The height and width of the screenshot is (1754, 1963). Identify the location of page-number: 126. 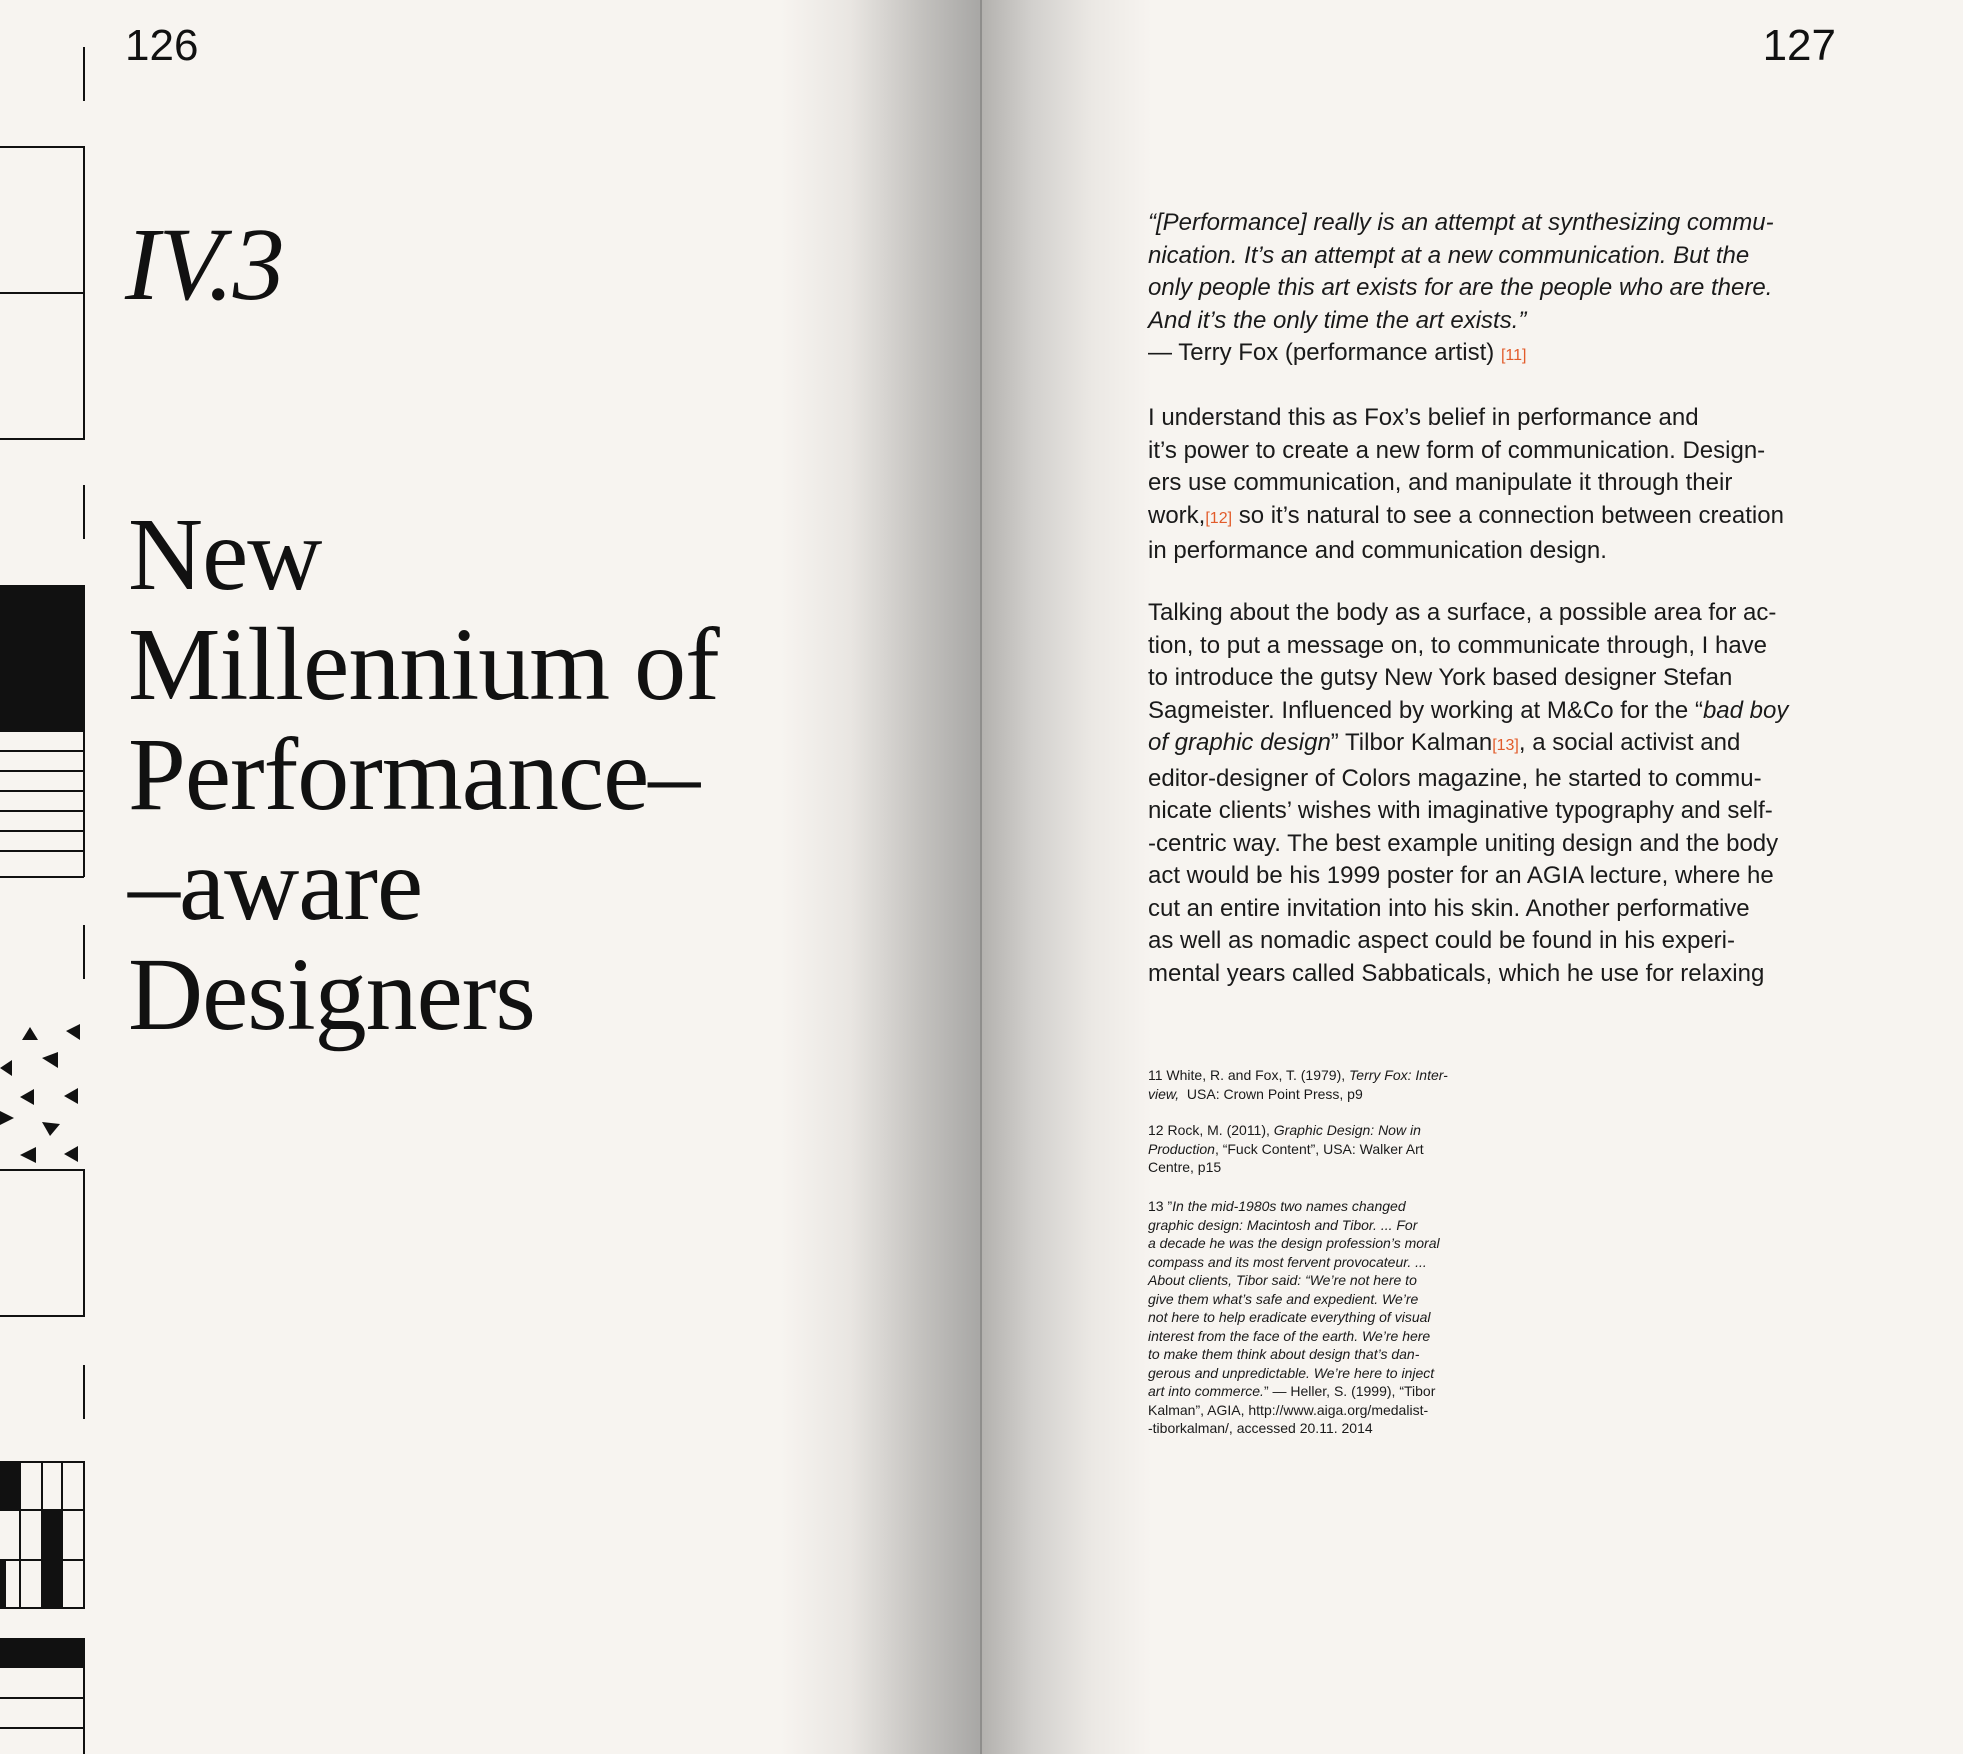
(162, 45).